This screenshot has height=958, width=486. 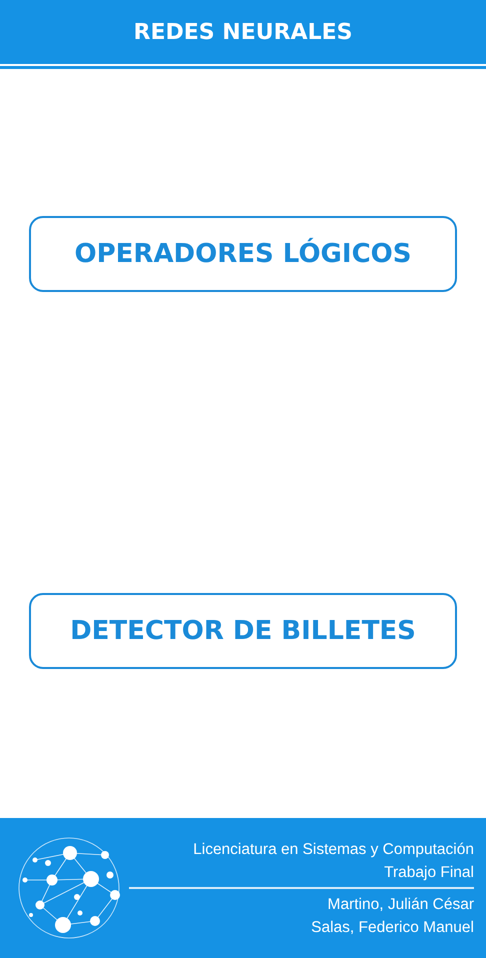 I want to click on menu-button: DETECTOR DE BILLETES, so click(x=243, y=631).